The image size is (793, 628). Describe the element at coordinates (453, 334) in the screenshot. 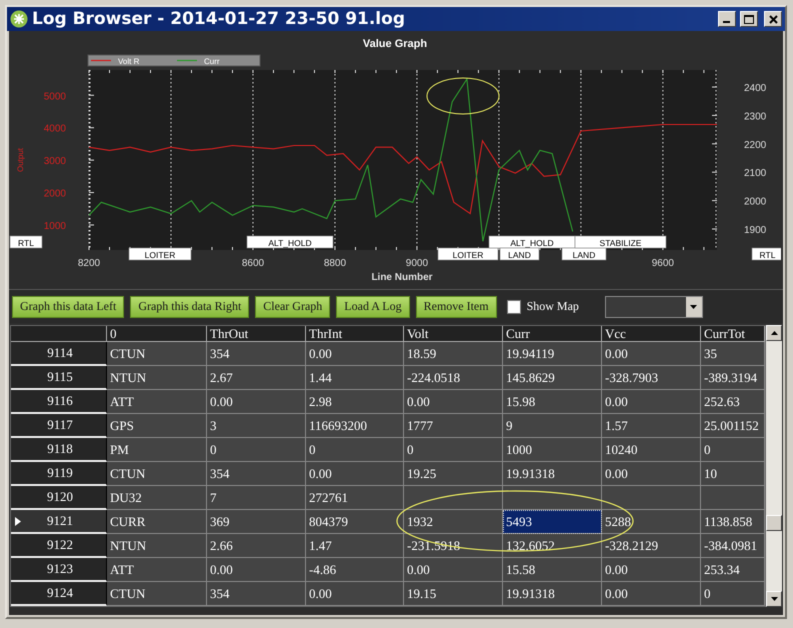

I see `column-header: Volt` at that location.